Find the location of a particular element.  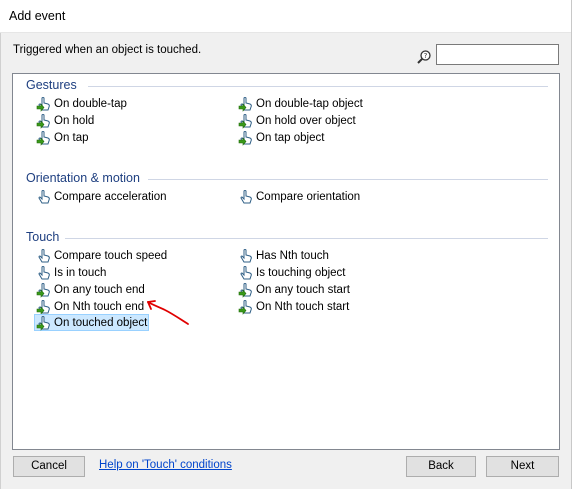

group-header-gestures: Gestures is located at coordinates (51, 85).